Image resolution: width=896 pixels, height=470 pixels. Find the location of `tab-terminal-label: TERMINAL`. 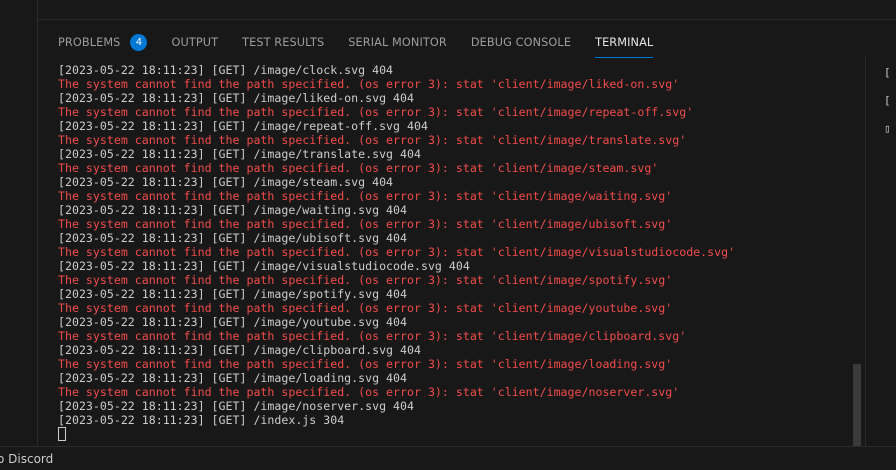

tab-terminal-label: TERMINAL is located at coordinates (624, 42).